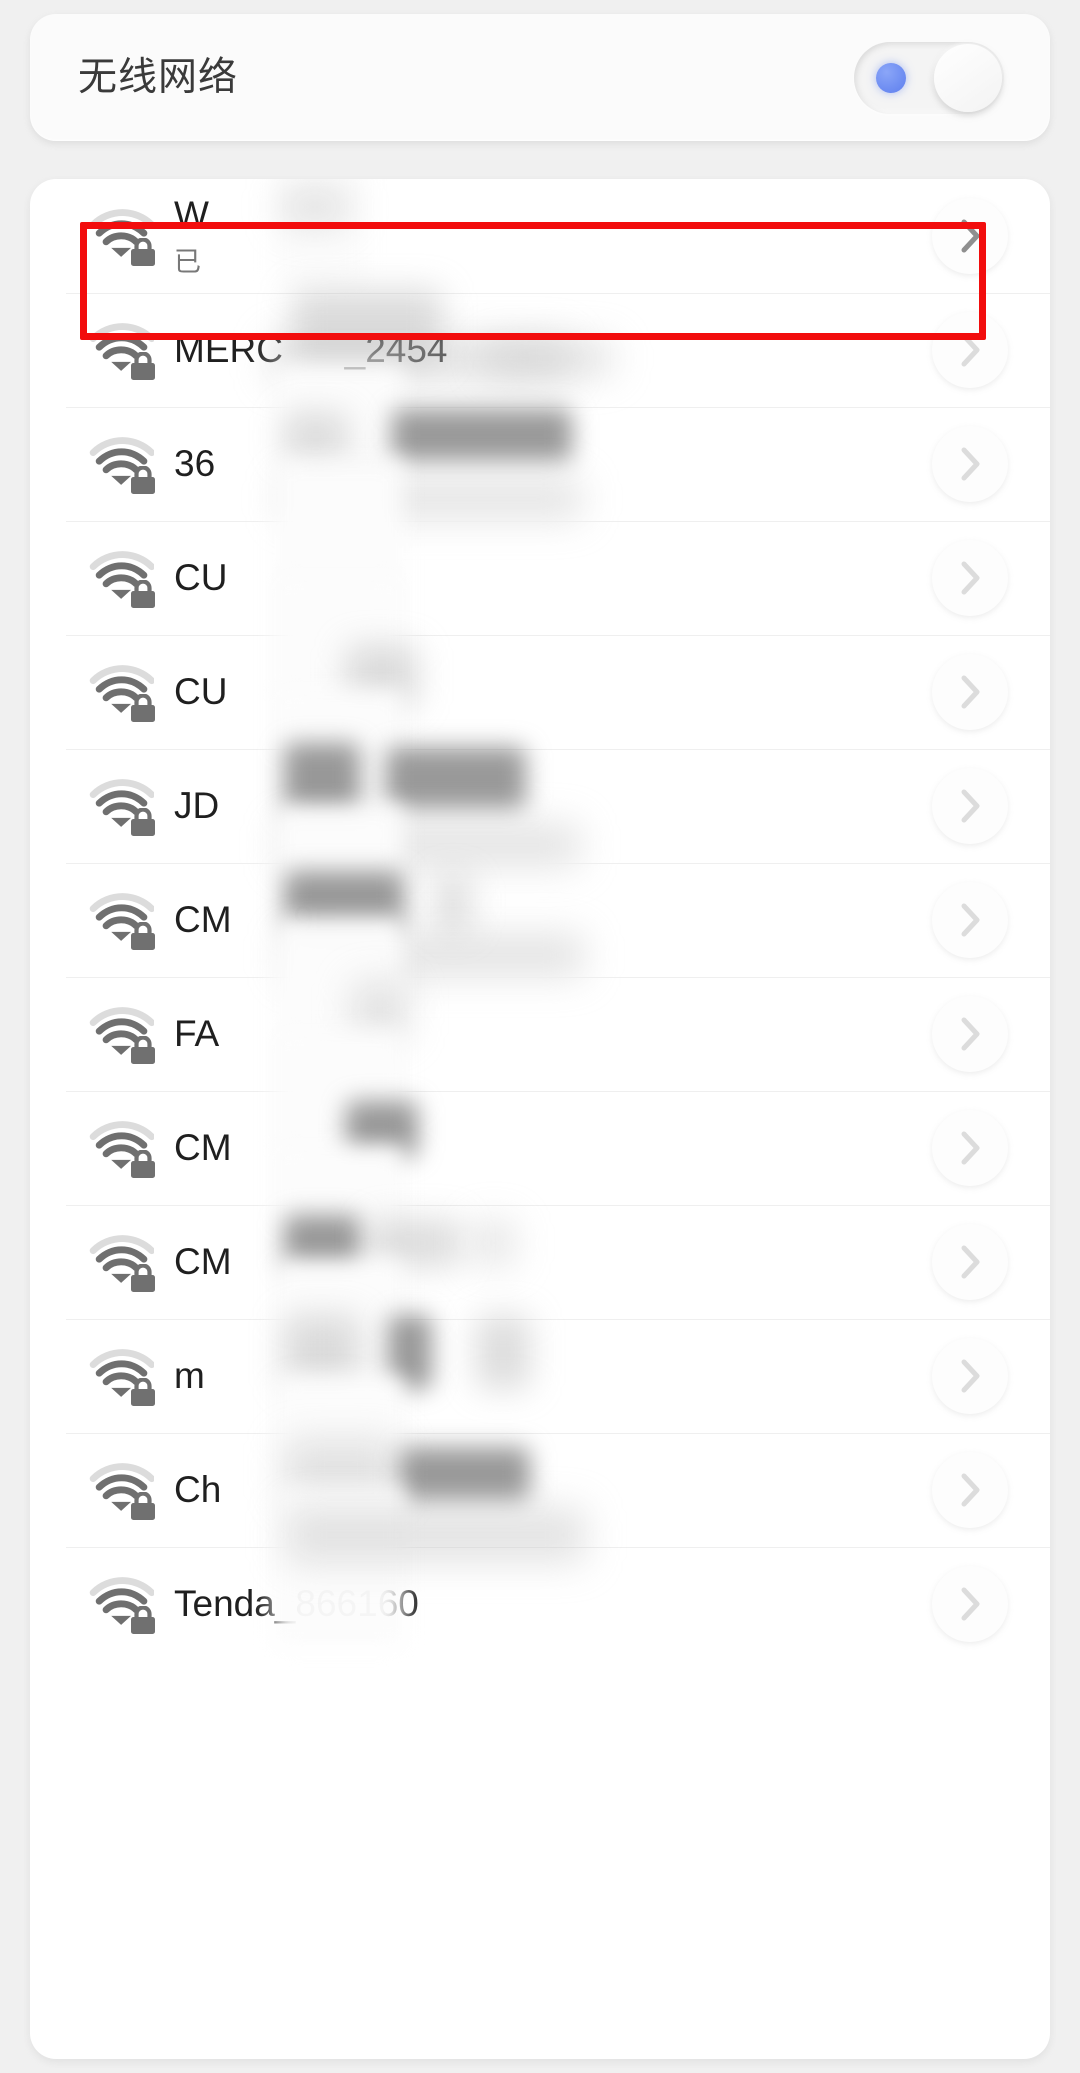 This screenshot has height=2073, width=1080. I want to click on redaction-blur, so click(430, 845).